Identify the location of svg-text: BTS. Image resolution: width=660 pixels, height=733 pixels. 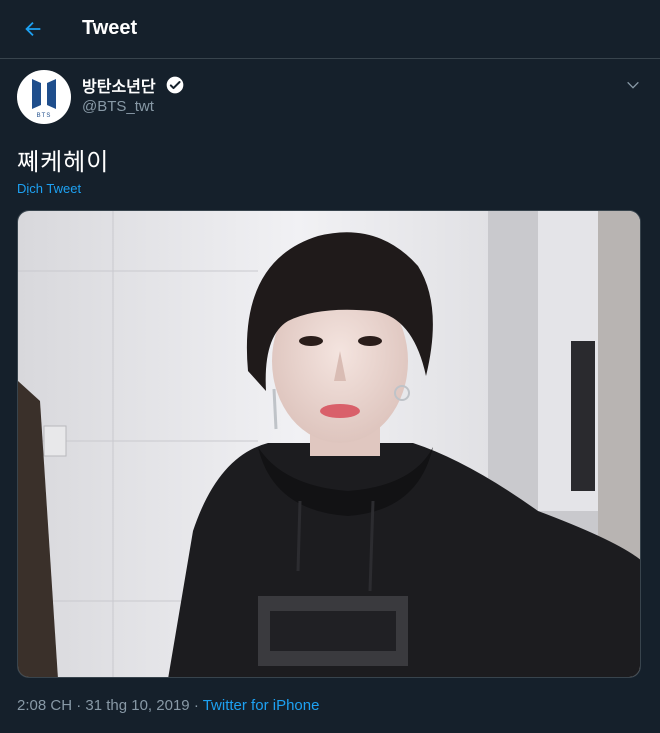
(44, 116).